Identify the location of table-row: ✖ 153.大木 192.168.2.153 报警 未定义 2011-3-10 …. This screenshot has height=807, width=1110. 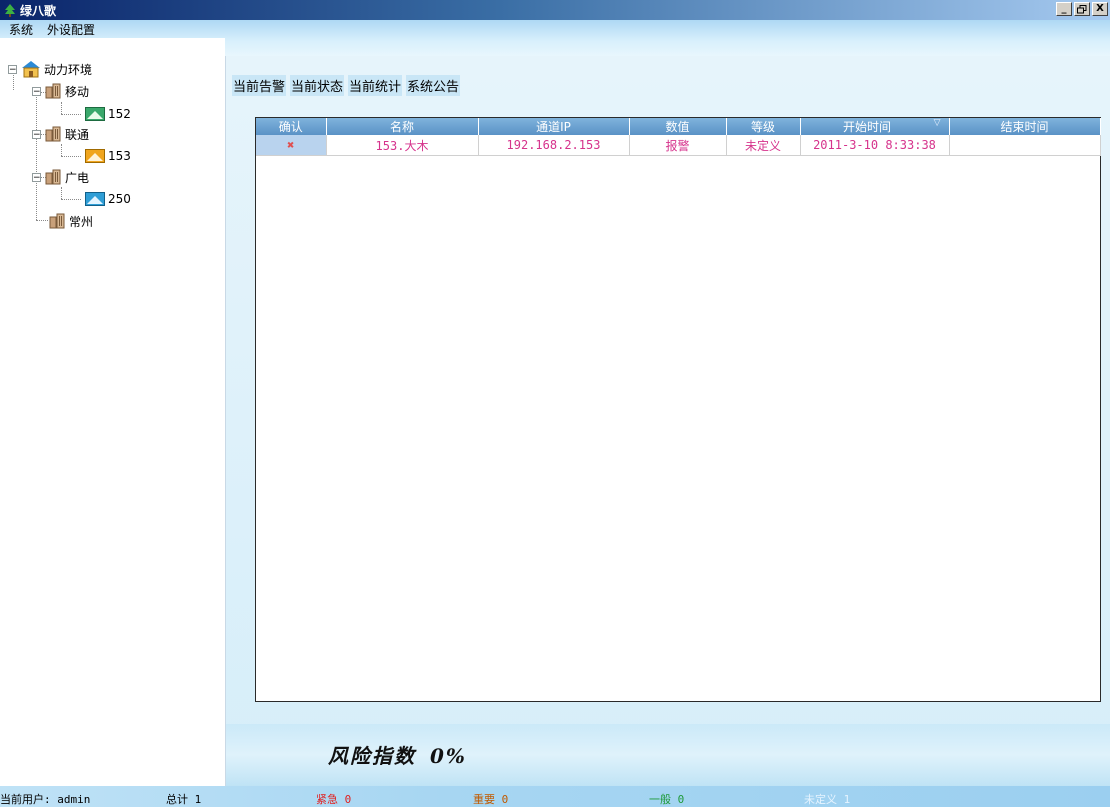
(678, 145).